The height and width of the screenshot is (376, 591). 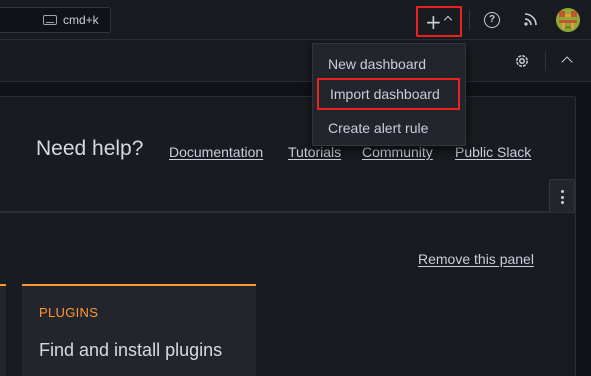 I want to click on add-new-button: +, so click(x=439, y=21).